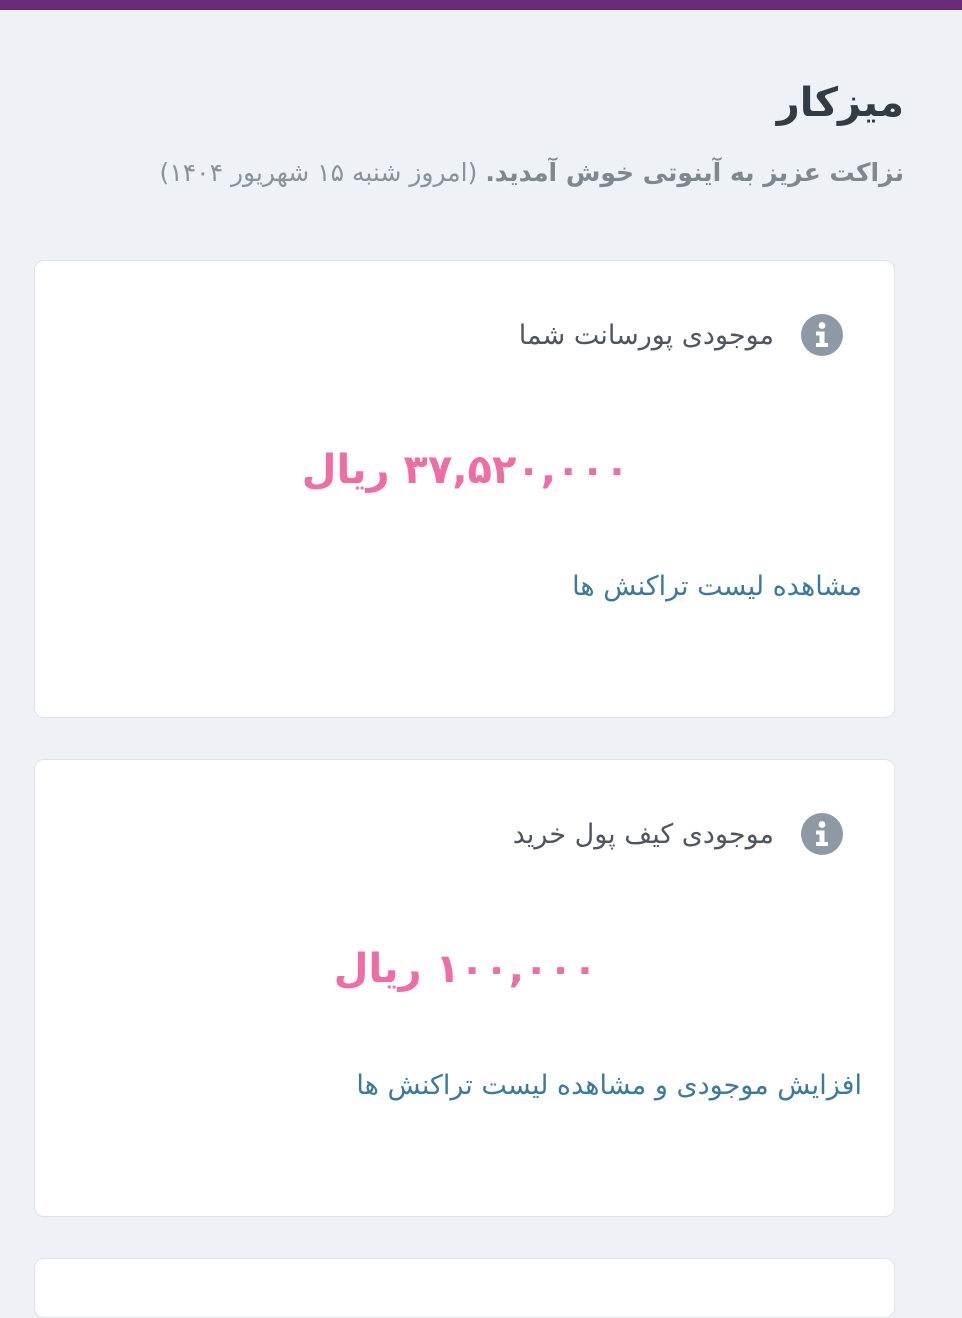 This screenshot has width=962, height=1318. Describe the element at coordinates (465, 969) in the screenshot. I see `wallet-amount: ۱۰۰,۰۰۰ ریال` at that location.